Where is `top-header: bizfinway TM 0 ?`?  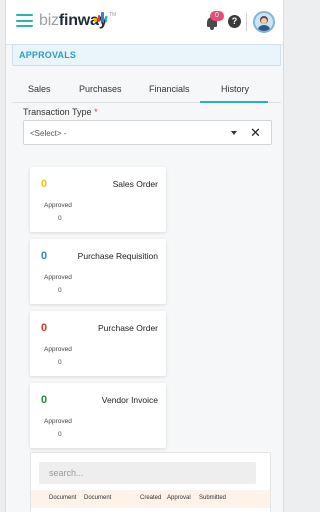 top-header: bizfinway TM 0 ? is located at coordinates (144, 22).